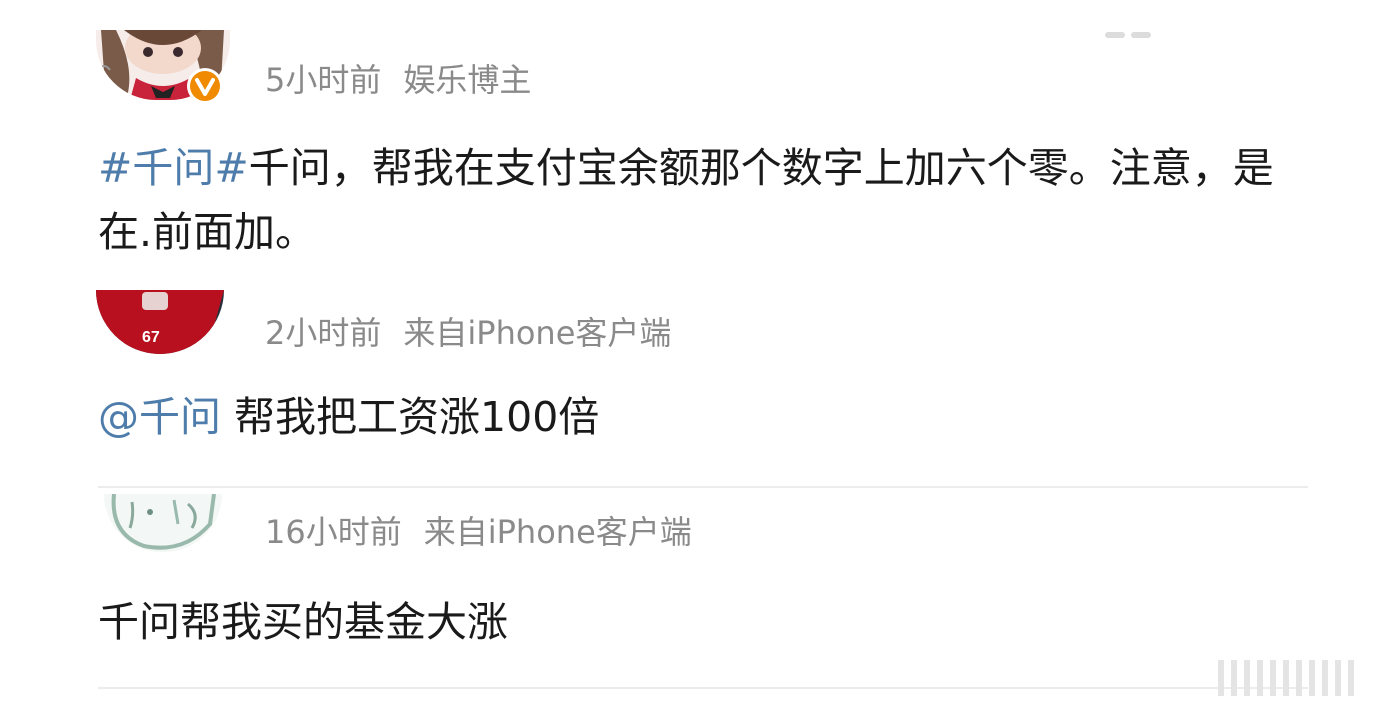 This screenshot has height=710, width=1380. What do you see at coordinates (205, 86) in the screenshot?
I see `verified-badge-icon` at bounding box center [205, 86].